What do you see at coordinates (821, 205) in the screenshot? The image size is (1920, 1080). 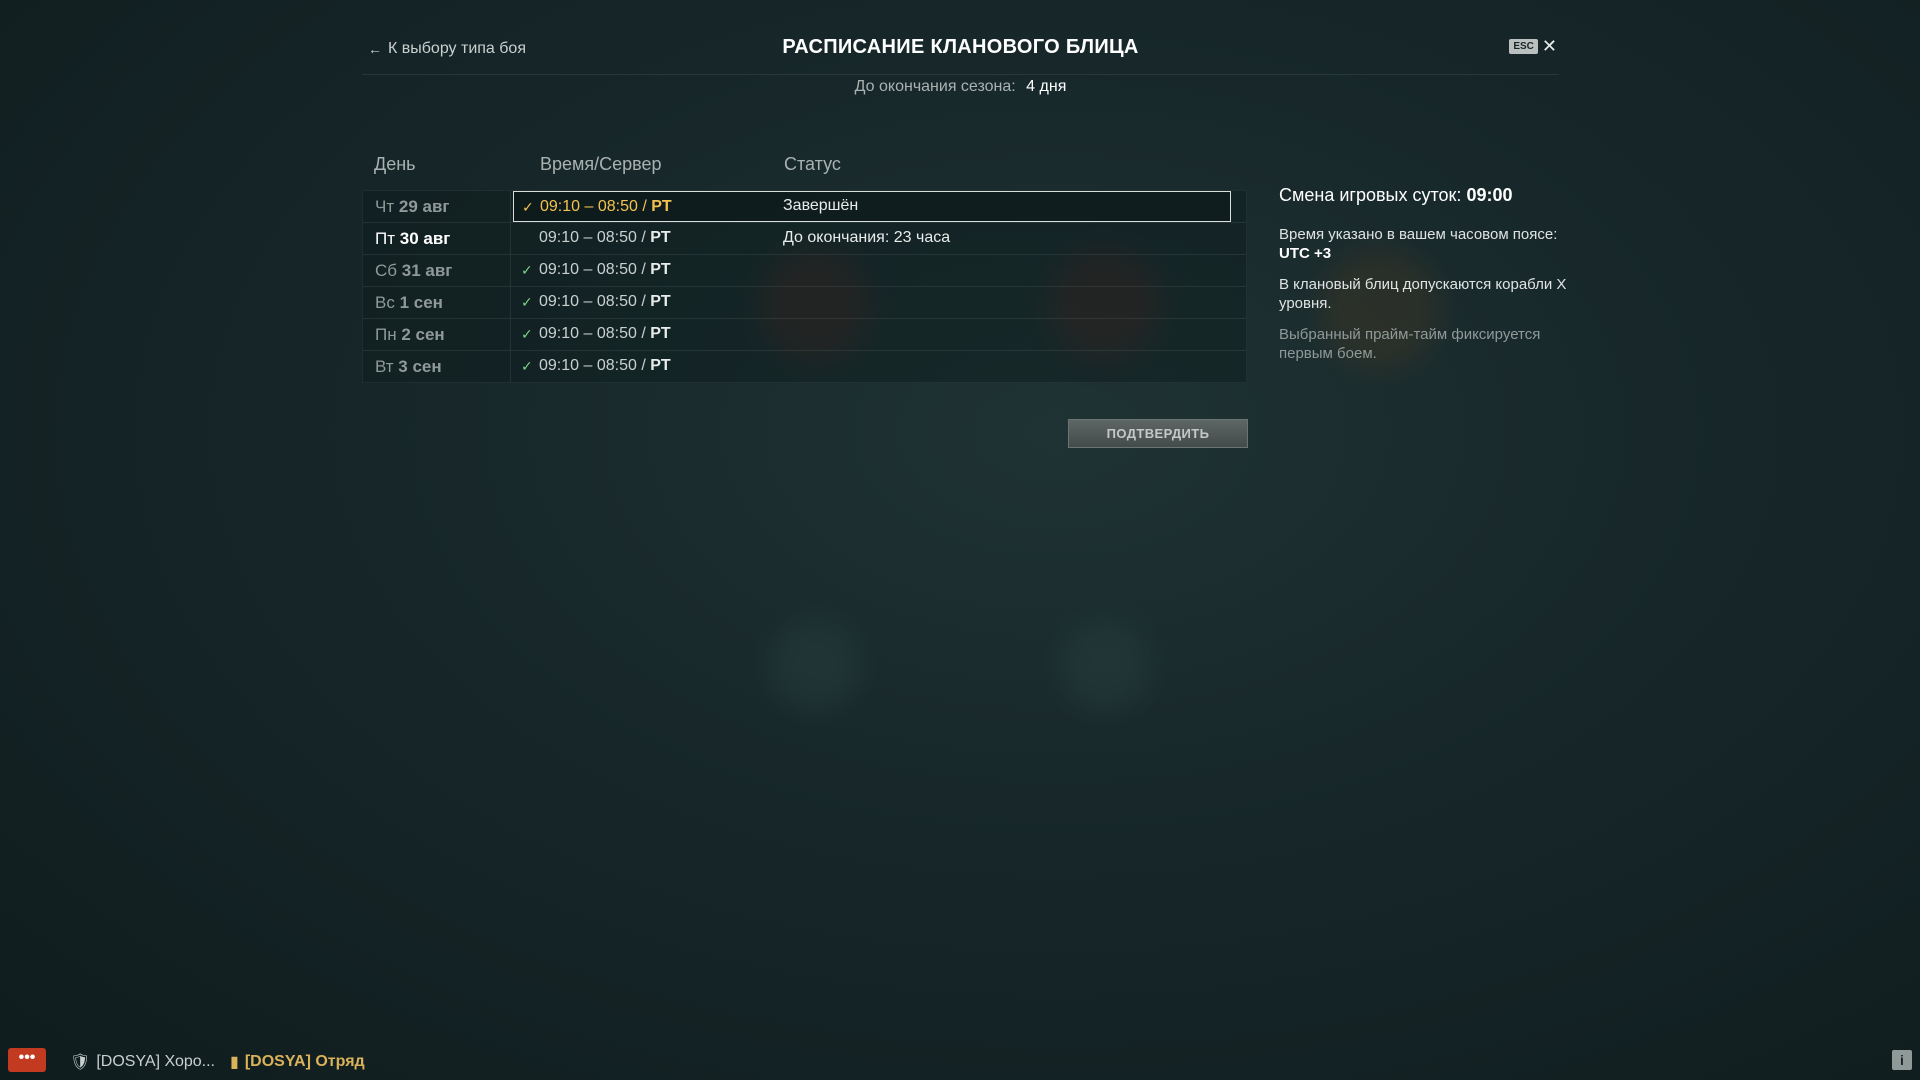 I see `row-status: Завершён` at bounding box center [821, 205].